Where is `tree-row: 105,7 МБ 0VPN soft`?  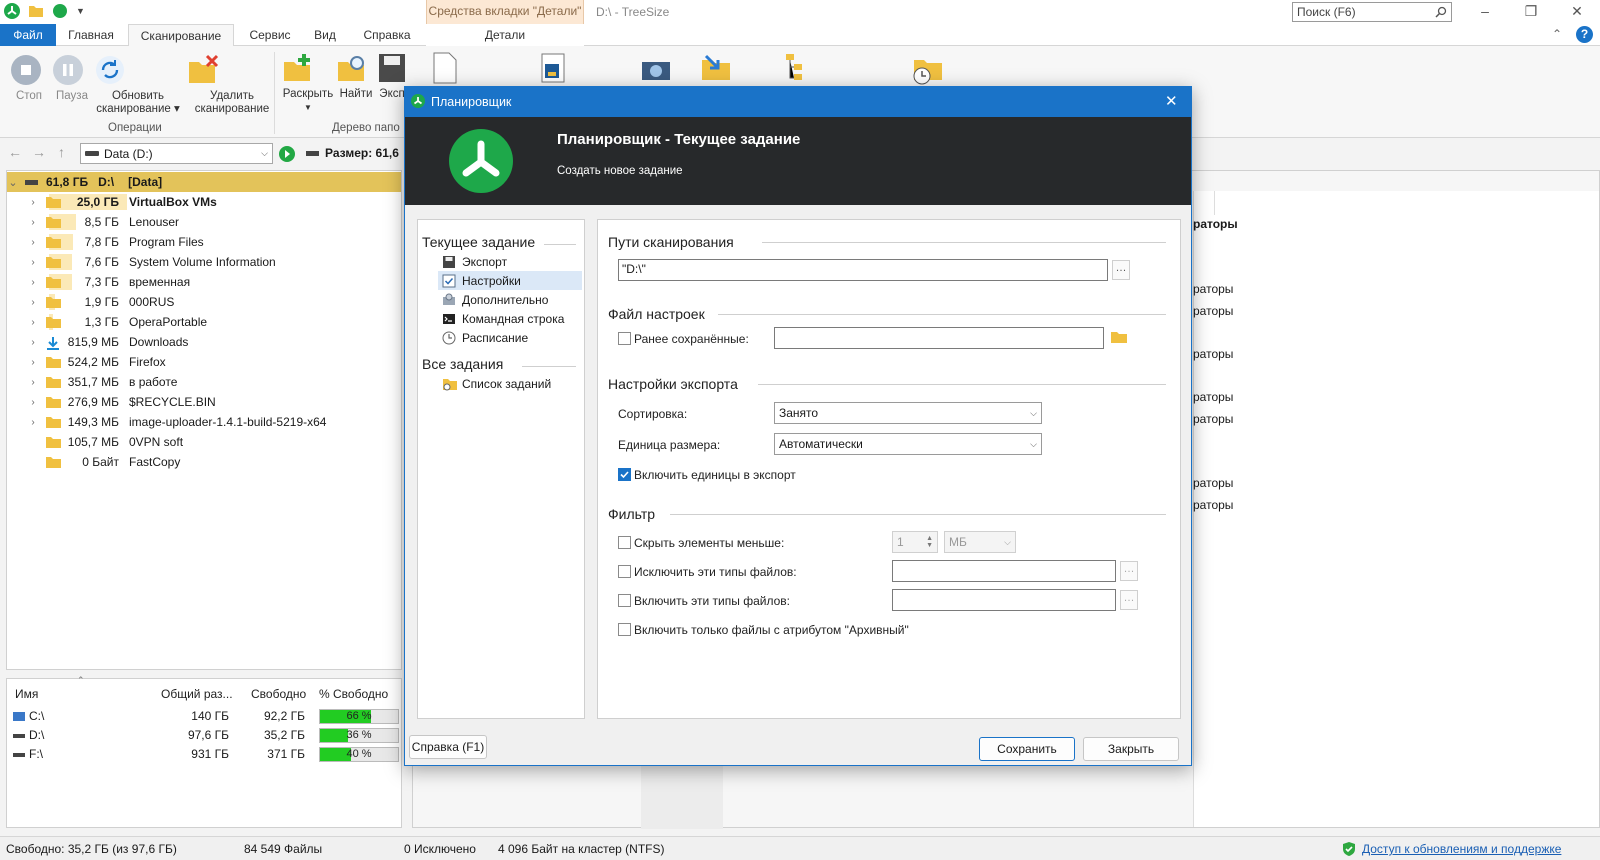
tree-row: 105,7 МБ 0VPN soft is located at coordinates (204, 442).